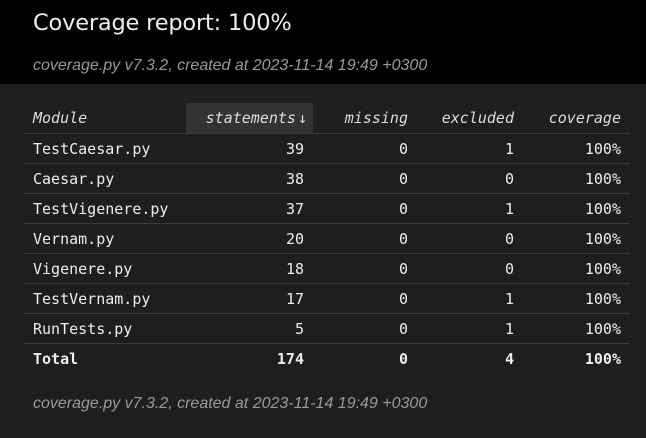  Describe the element at coordinates (105, 208) in the screenshot. I see `module-link: TestVigenere.py` at that location.